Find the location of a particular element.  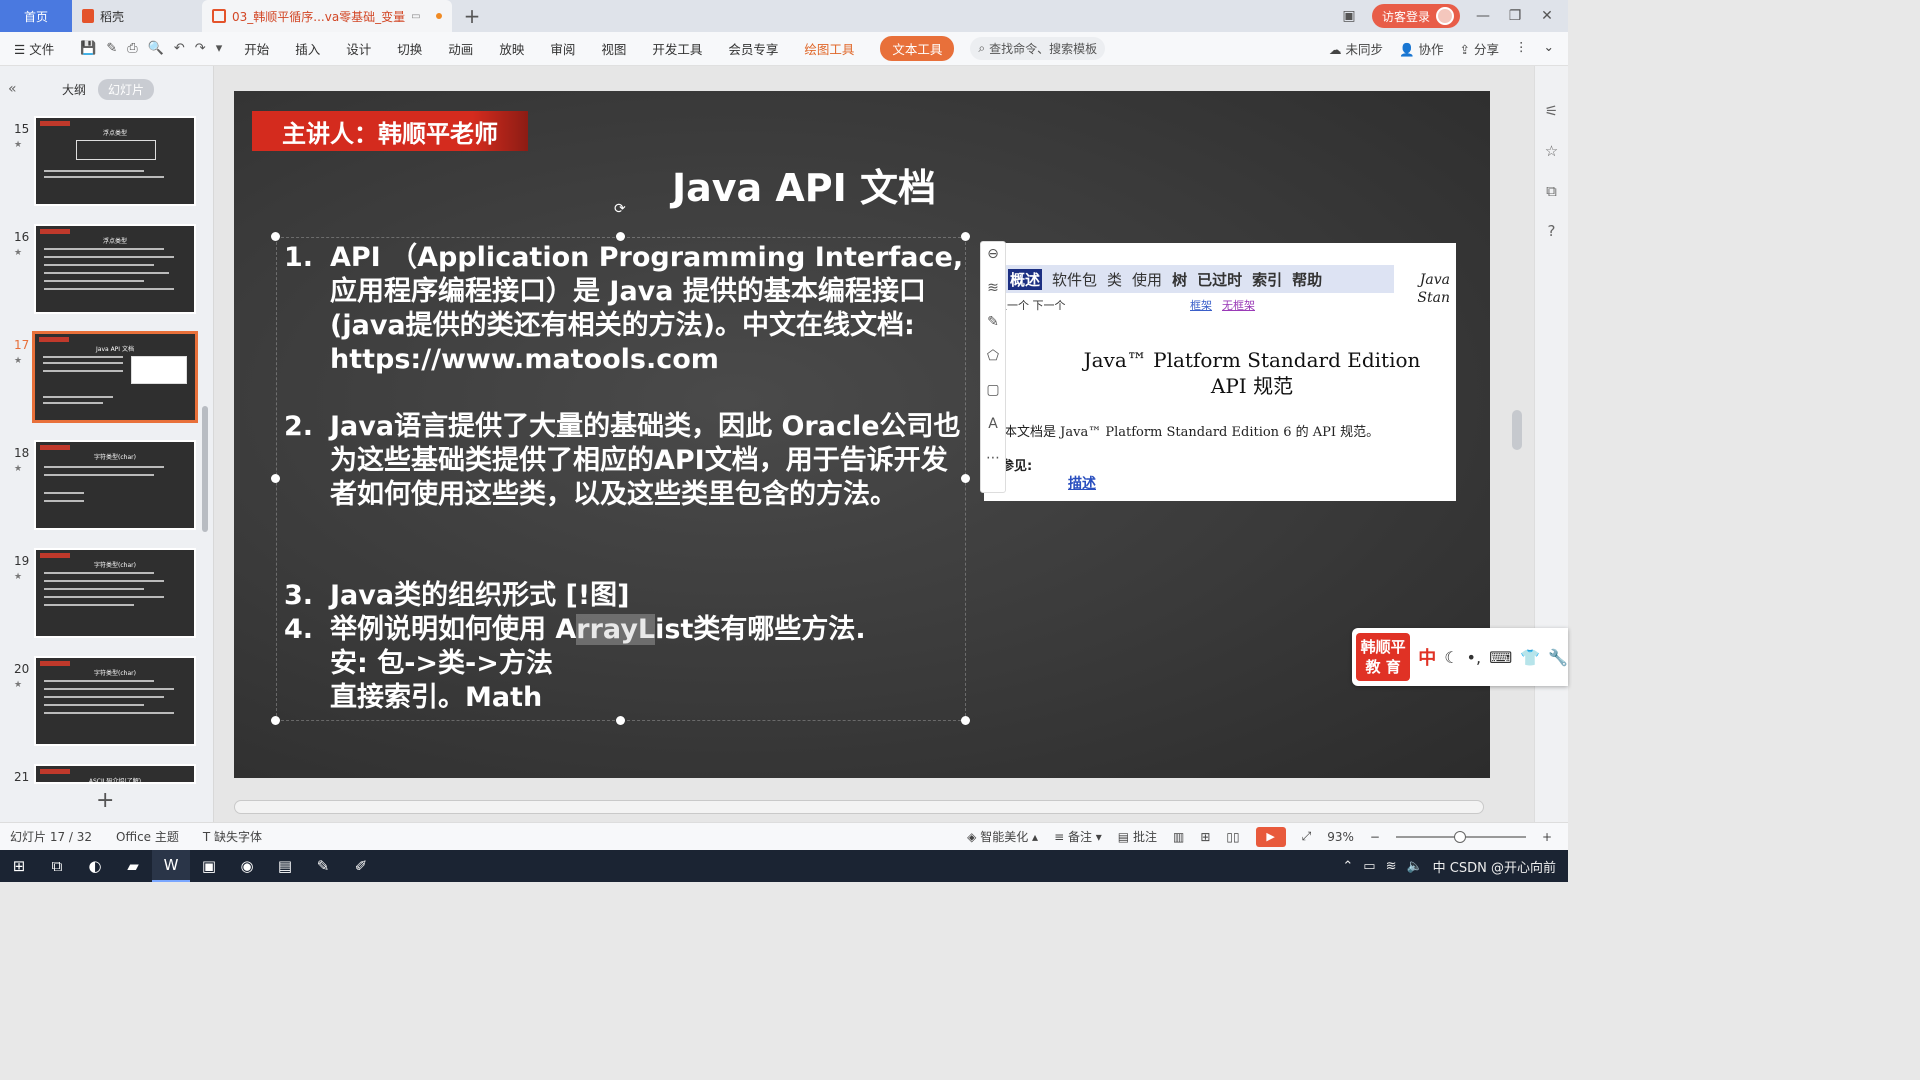

notes-button: ≡ 备注 ▾ is located at coordinates (1078, 836).